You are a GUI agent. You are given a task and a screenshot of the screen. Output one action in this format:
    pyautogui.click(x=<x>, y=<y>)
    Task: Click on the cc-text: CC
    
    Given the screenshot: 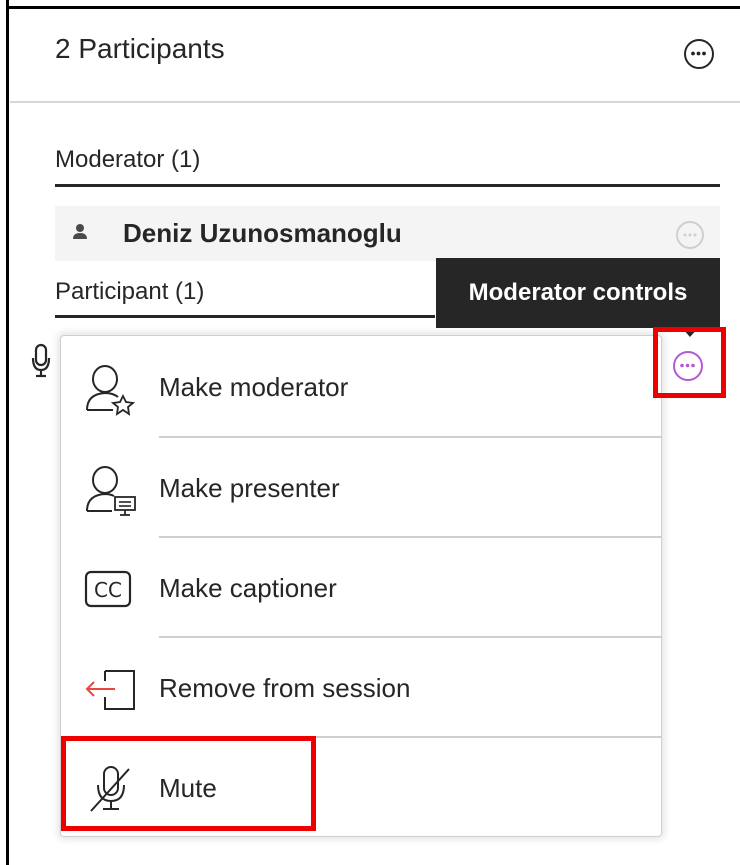 What is the action you would take?
    pyautogui.click(x=108, y=590)
    